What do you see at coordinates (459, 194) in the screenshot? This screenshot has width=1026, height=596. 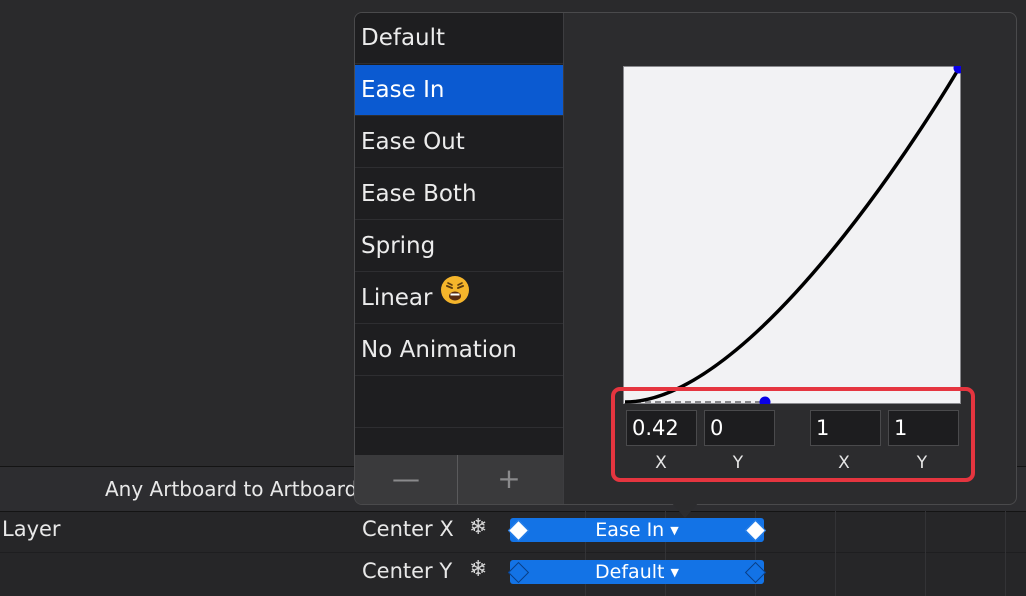 I see `preset-item-ease-both: Ease Both` at bounding box center [459, 194].